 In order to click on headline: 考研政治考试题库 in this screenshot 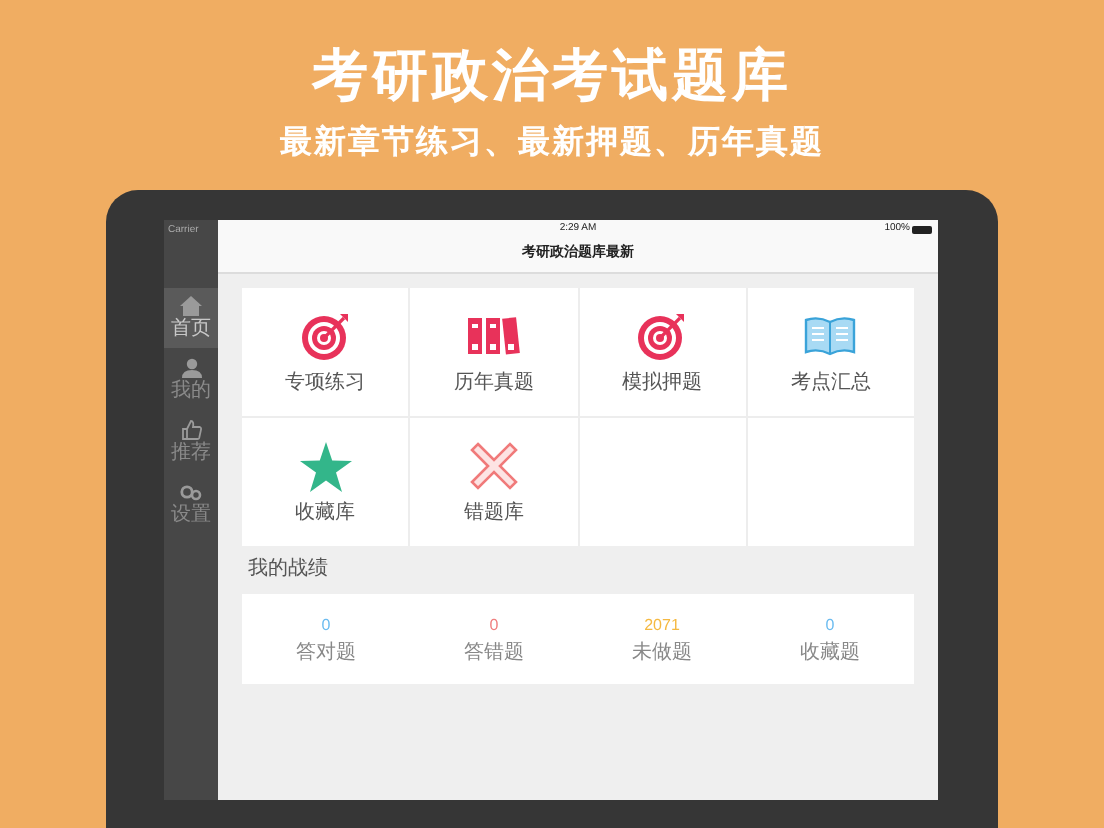, I will do `click(552, 76)`.